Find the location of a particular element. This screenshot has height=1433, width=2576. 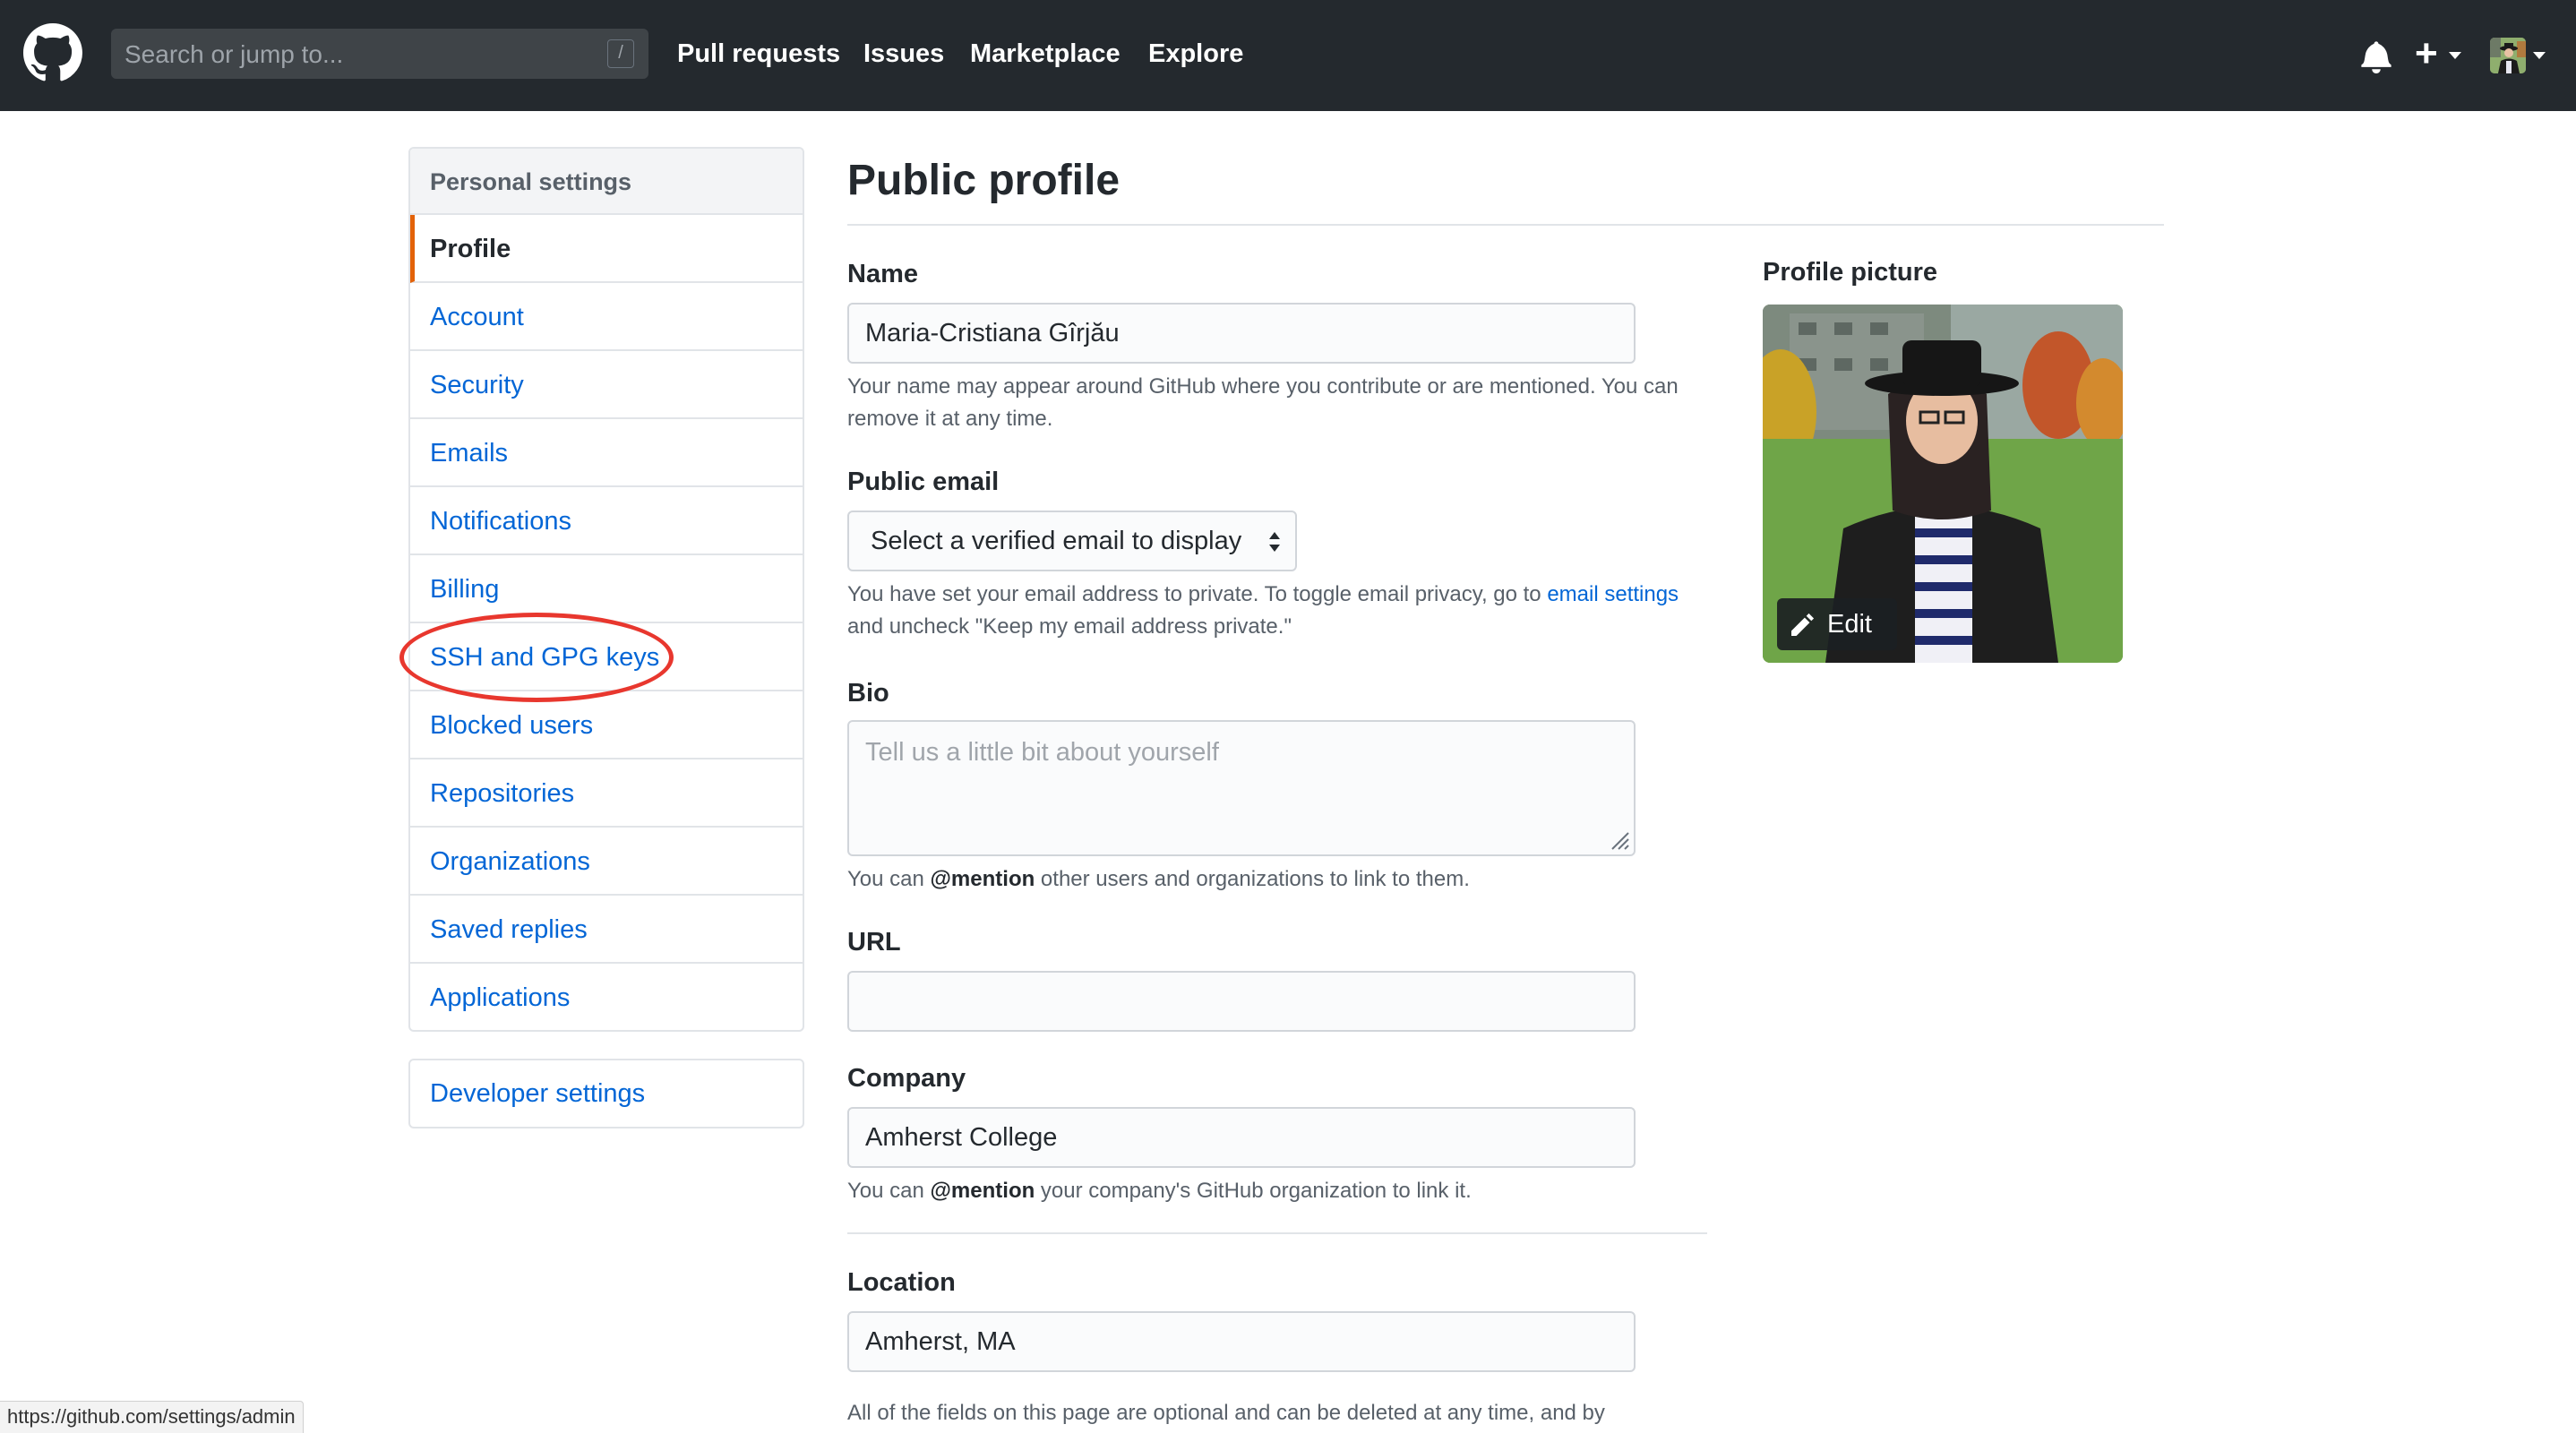

developer-settings-menu: Developer settings is located at coordinates (606, 1094).